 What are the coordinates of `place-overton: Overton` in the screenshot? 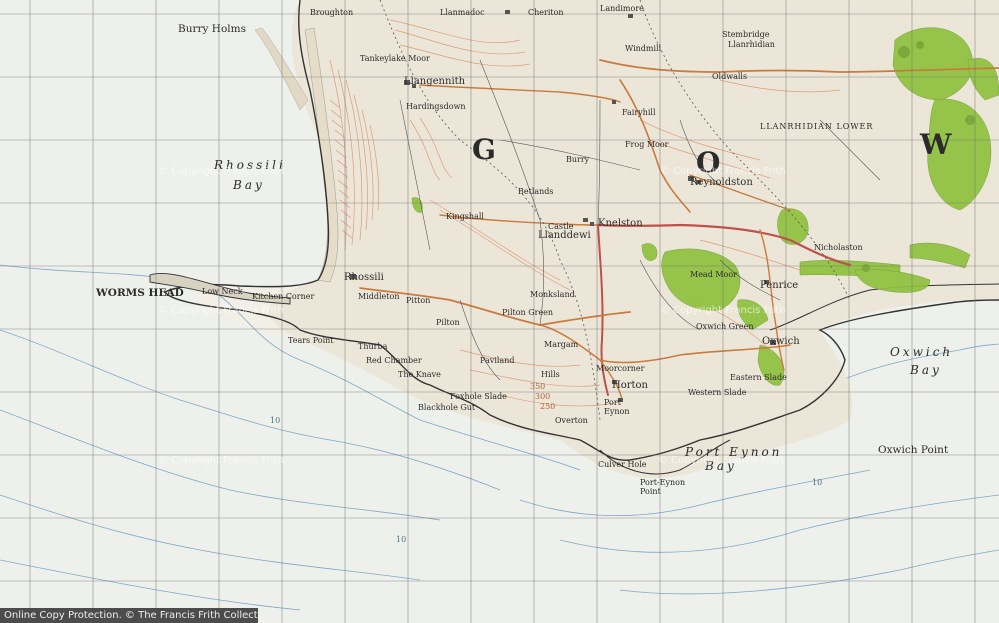 It's located at (571, 420).